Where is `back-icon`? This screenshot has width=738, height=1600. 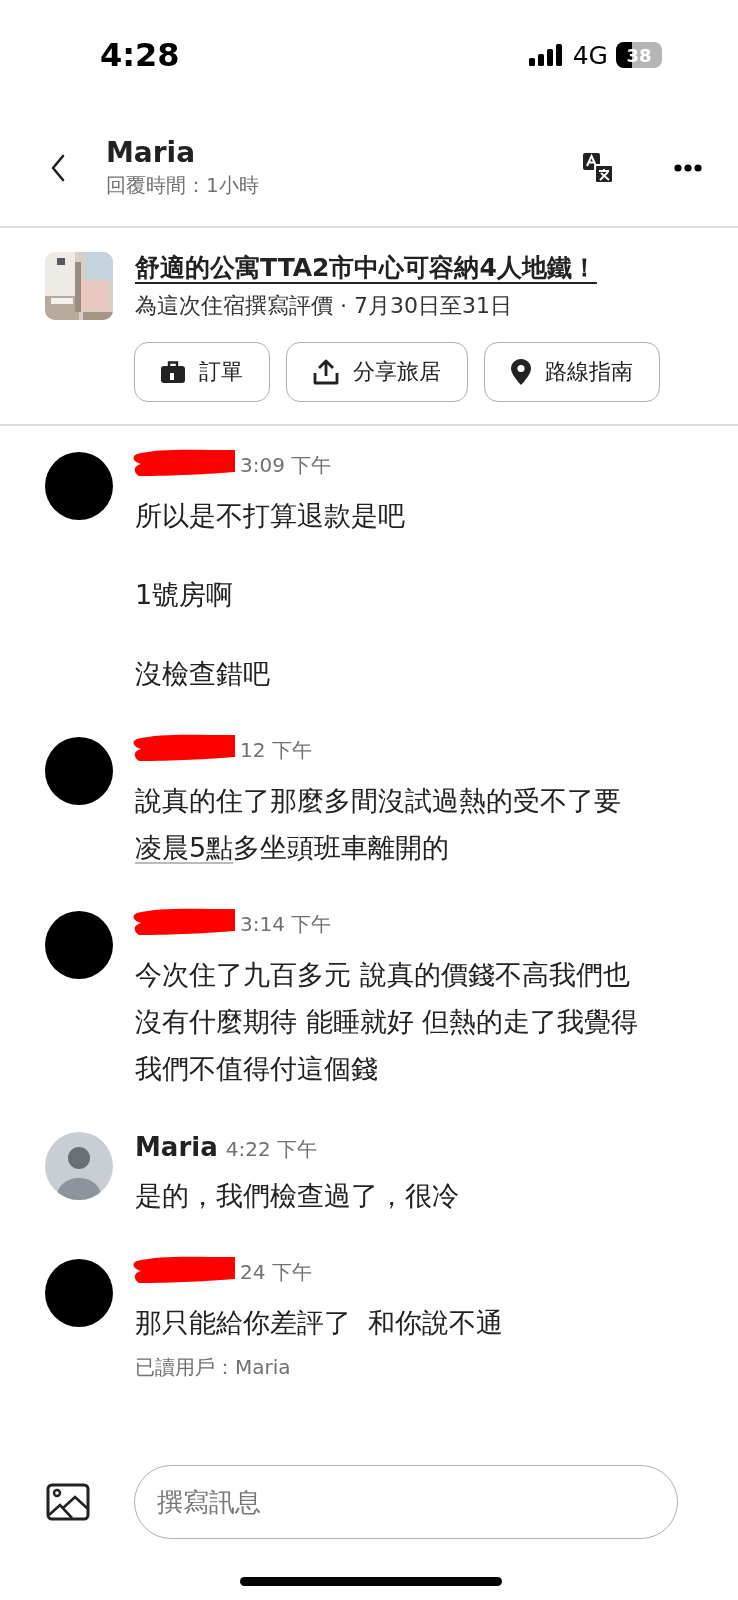 back-icon is located at coordinates (58, 168).